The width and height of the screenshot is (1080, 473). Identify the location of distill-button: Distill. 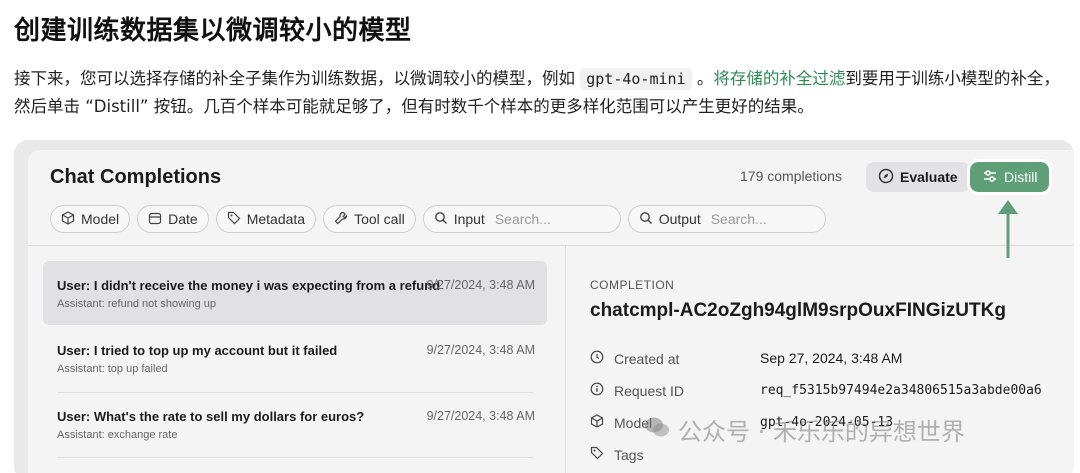
(1009, 177).